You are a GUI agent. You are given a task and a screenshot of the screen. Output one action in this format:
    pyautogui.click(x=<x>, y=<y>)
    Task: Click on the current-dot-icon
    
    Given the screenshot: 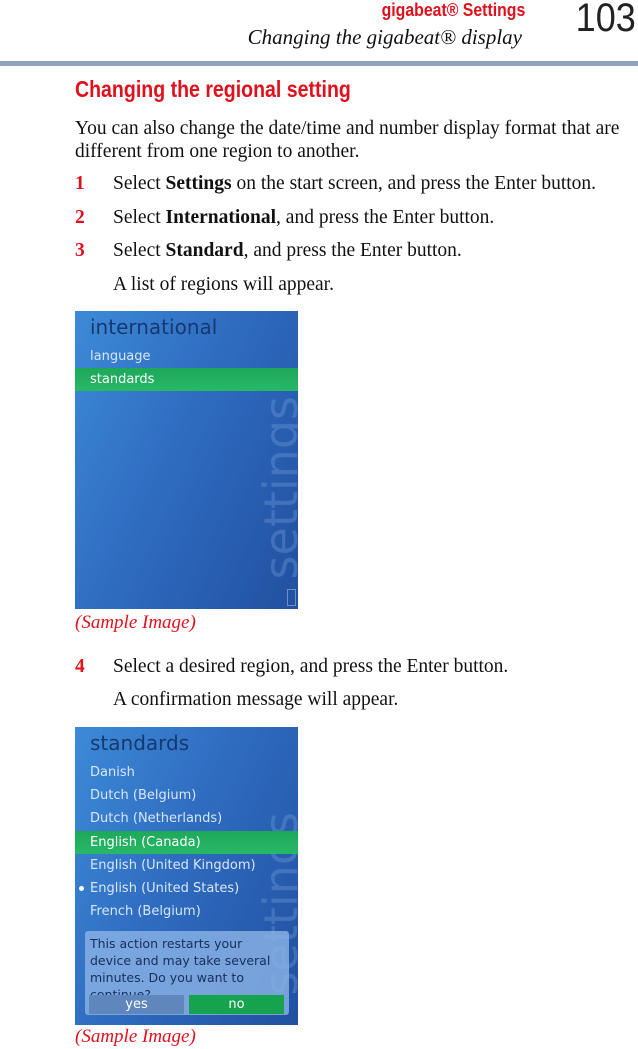 What is the action you would take?
    pyautogui.click(x=81, y=888)
    